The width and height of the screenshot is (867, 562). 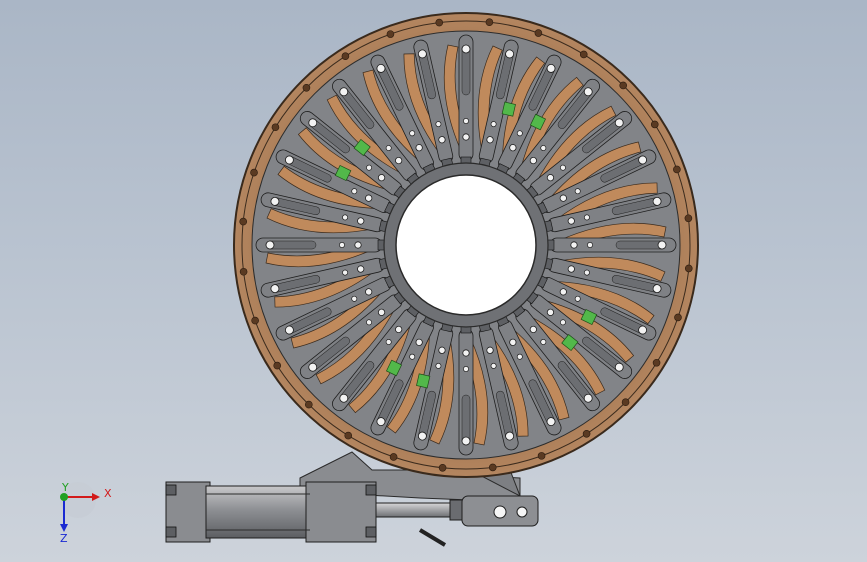 I want to click on z-axis-label: Z, so click(x=64, y=538).